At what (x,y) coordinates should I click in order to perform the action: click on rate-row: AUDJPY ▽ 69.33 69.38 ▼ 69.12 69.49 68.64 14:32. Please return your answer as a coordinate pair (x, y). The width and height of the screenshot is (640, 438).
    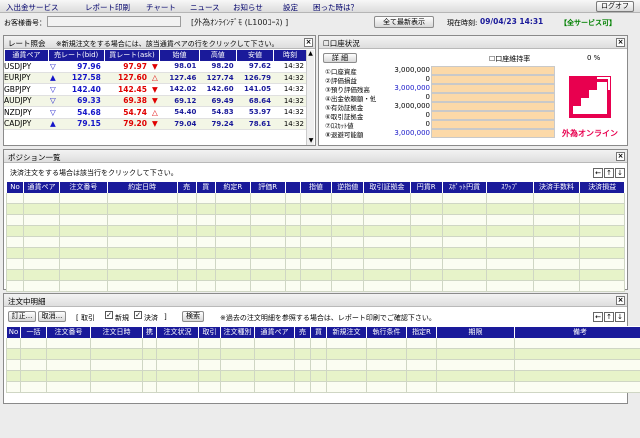
    Looking at the image, I should click on (155, 101).